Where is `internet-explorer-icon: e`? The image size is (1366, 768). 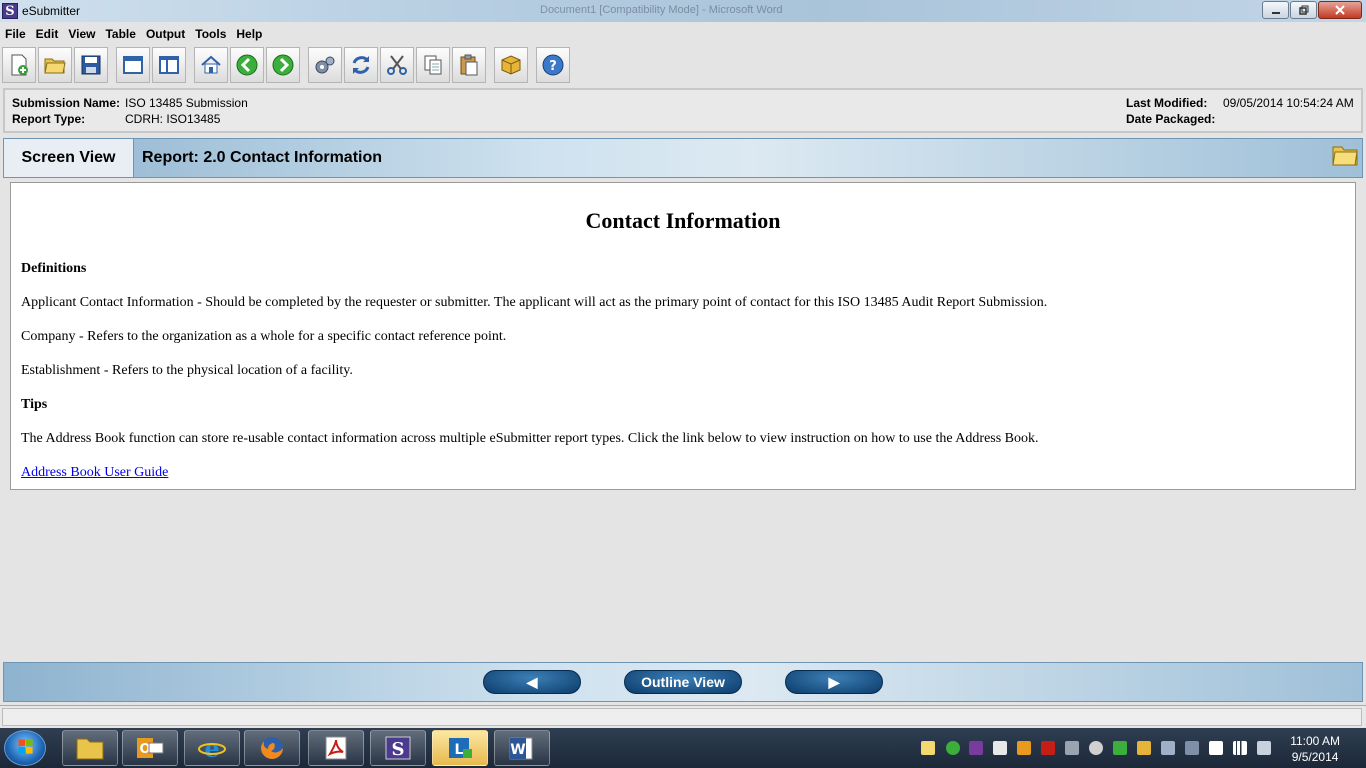 internet-explorer-icon: e is located at coordinates (212, 748).